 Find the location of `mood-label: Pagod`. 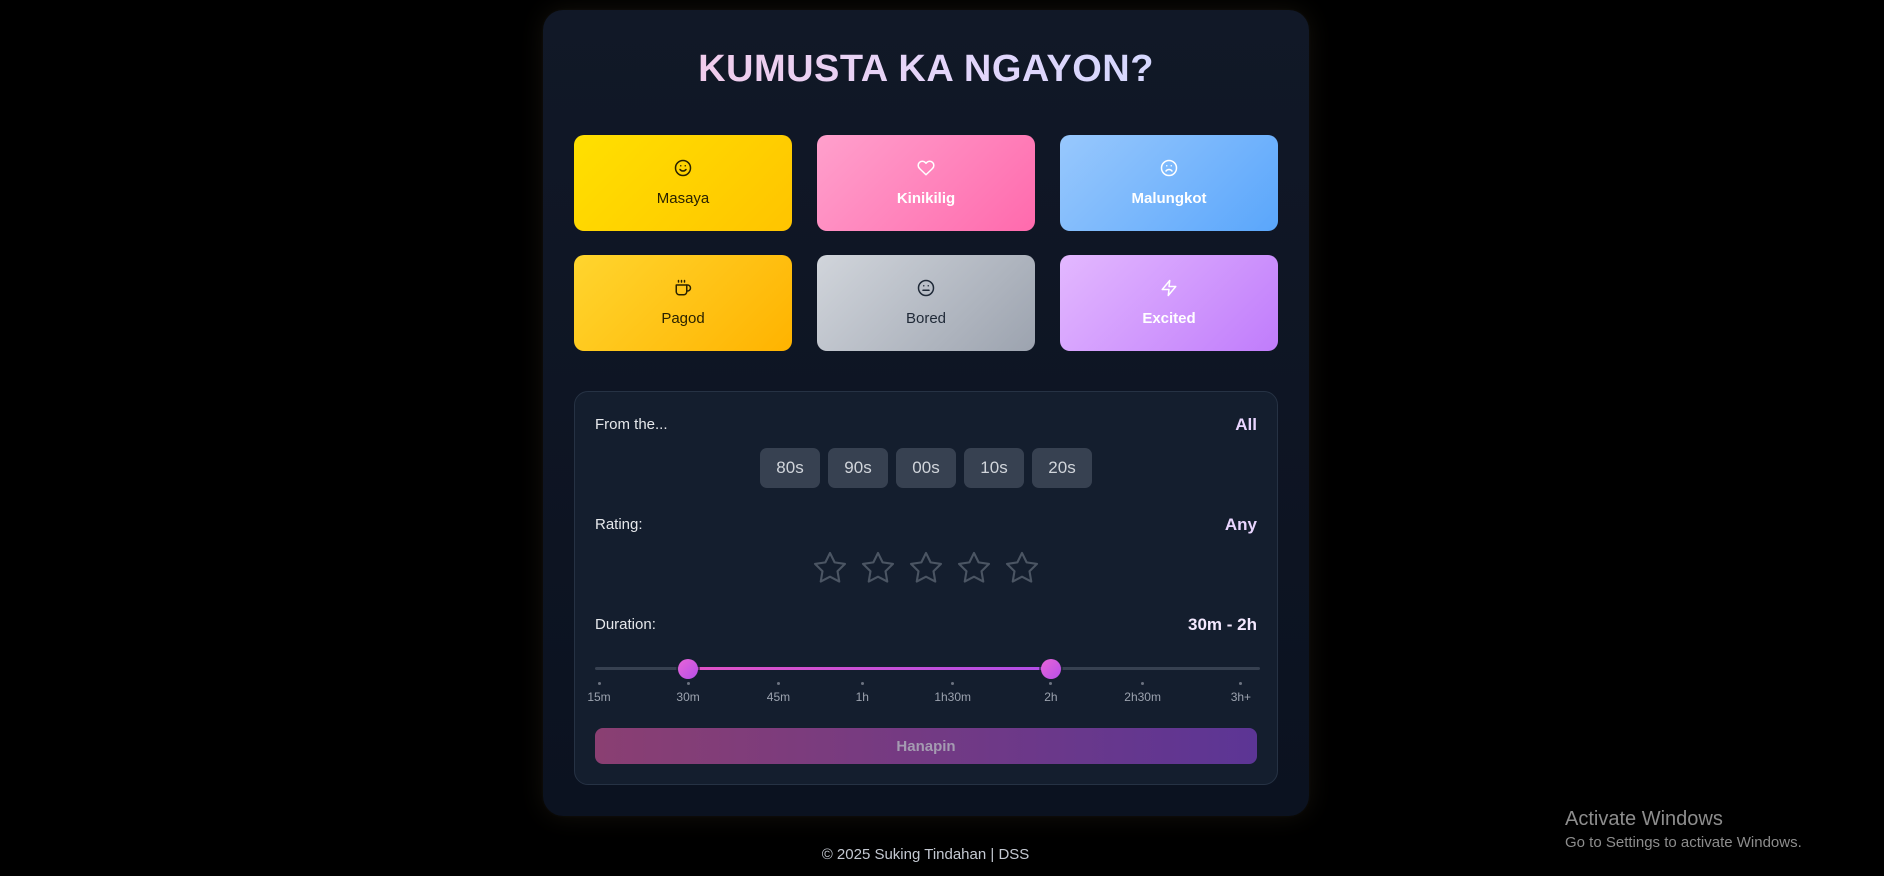

mood-label: Pagod is located at coordinates (683, 318).